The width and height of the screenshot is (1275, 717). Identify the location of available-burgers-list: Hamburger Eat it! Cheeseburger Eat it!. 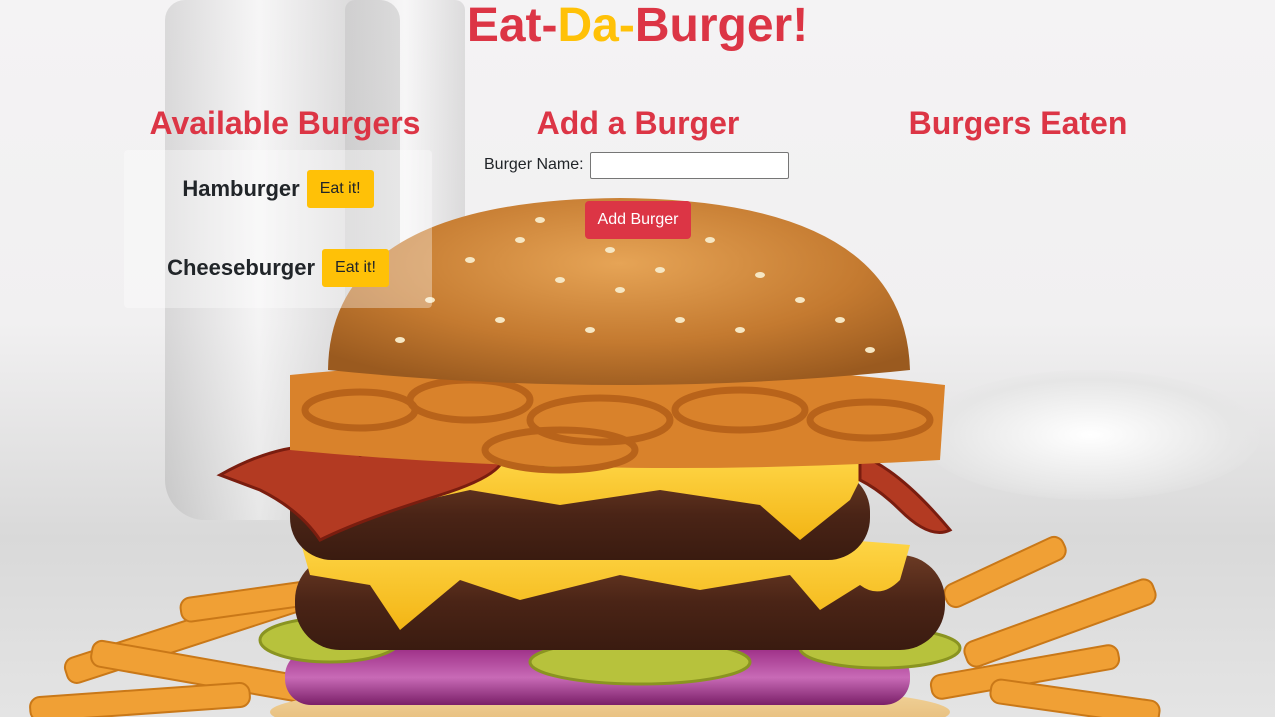
(278, 229).